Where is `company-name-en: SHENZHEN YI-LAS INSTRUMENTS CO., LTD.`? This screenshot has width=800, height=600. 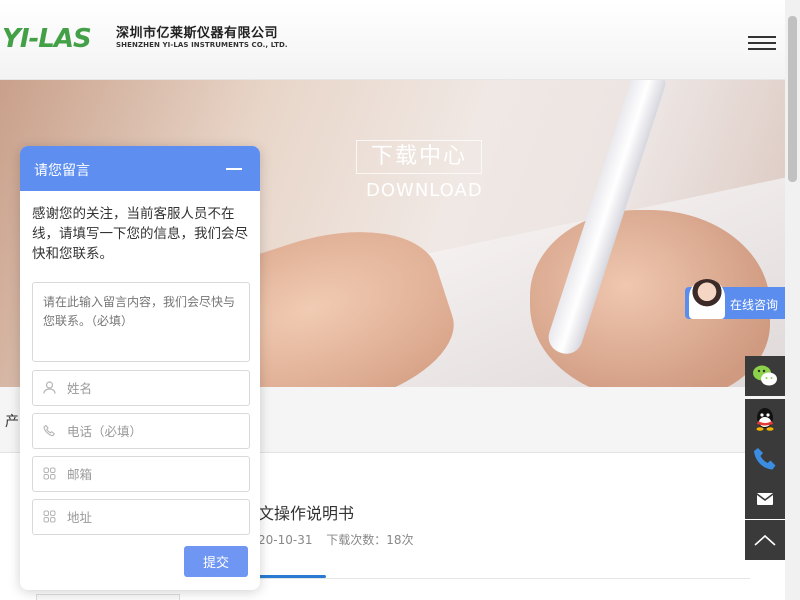
company-name-en: SHENZHEN YI-LAS INSTRUMENTS CO., LTD. is located at coordinates (202, 45).